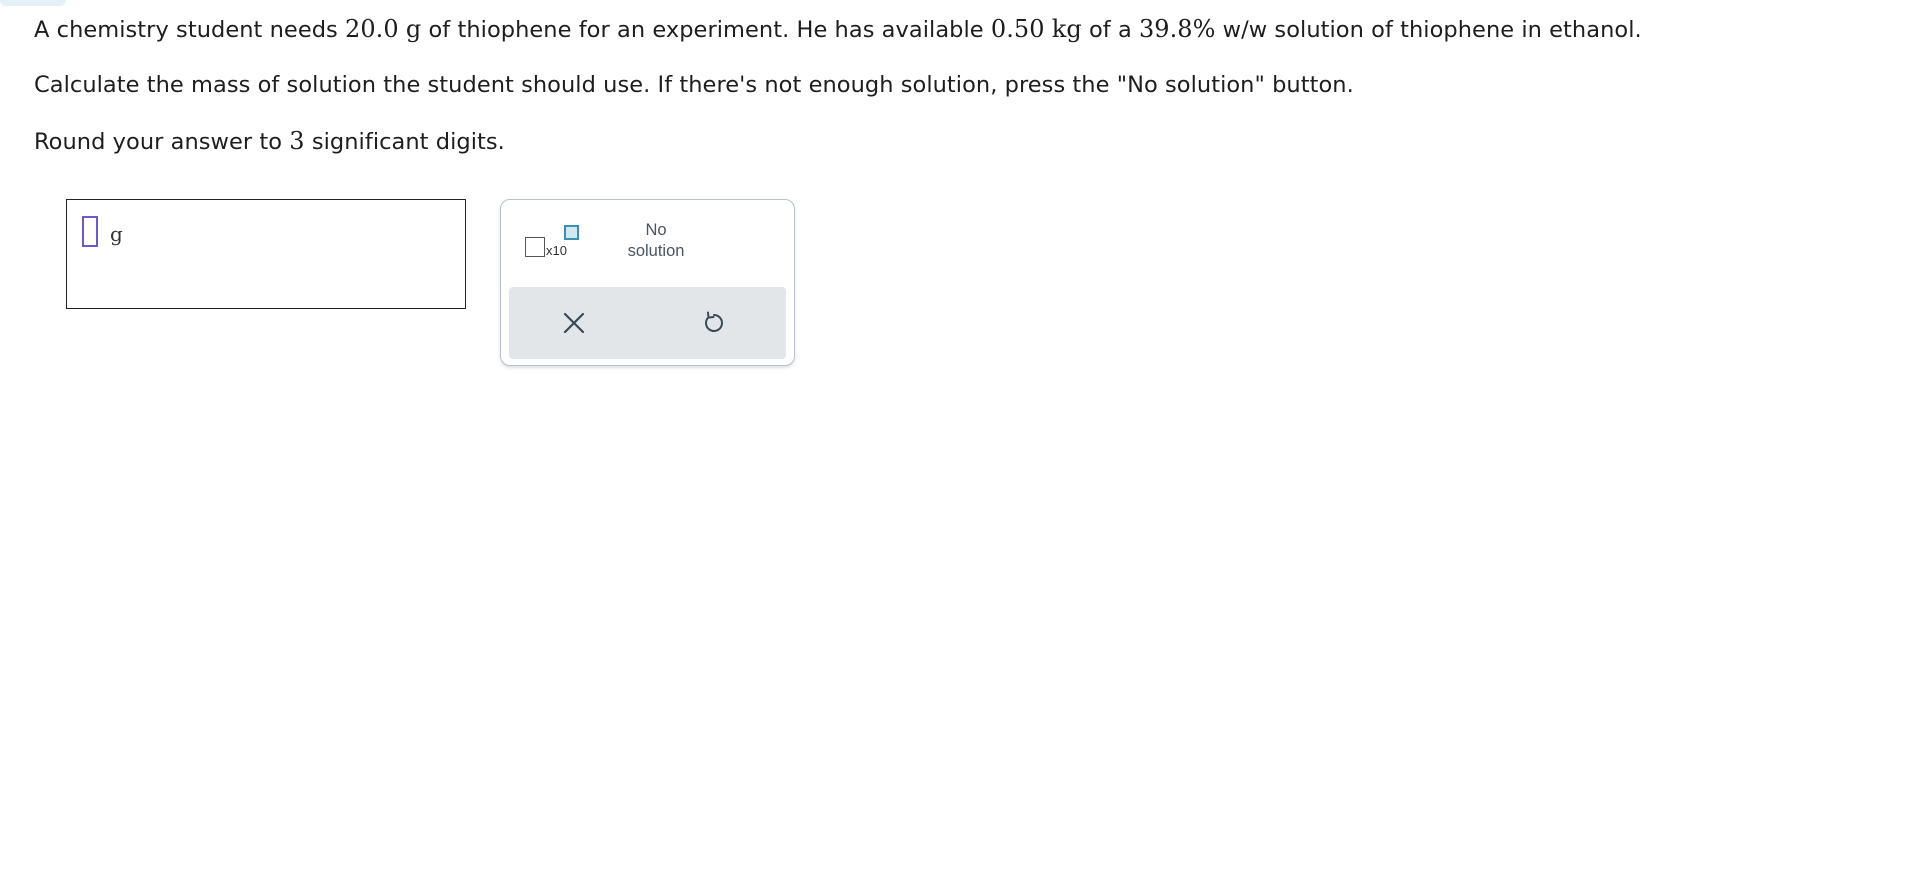 The width and height of the screenshot is (1908, 884). I want to click on percent-value: 39.8%, so click(1177, 29).